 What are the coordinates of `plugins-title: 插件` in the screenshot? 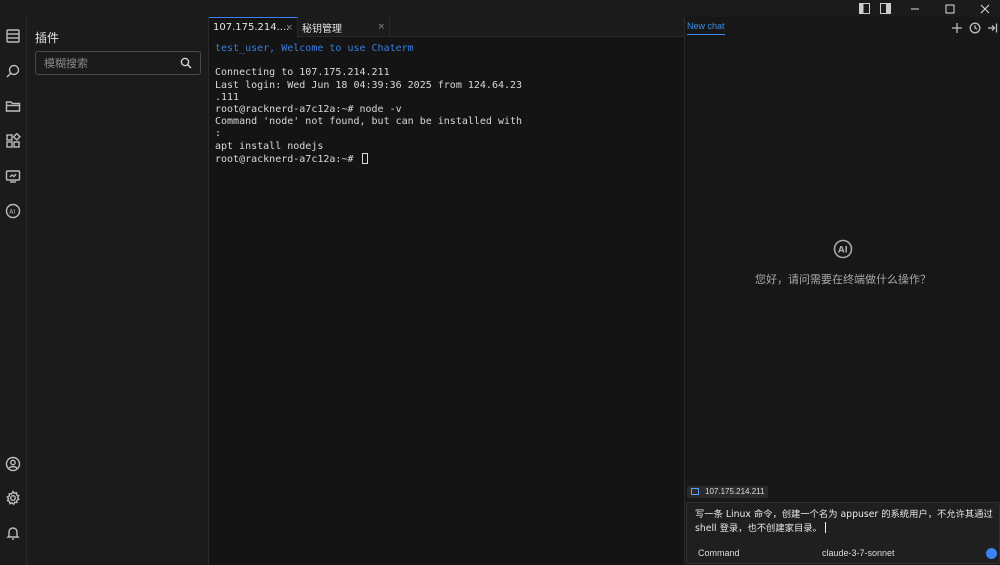 It's located at (47, 38).